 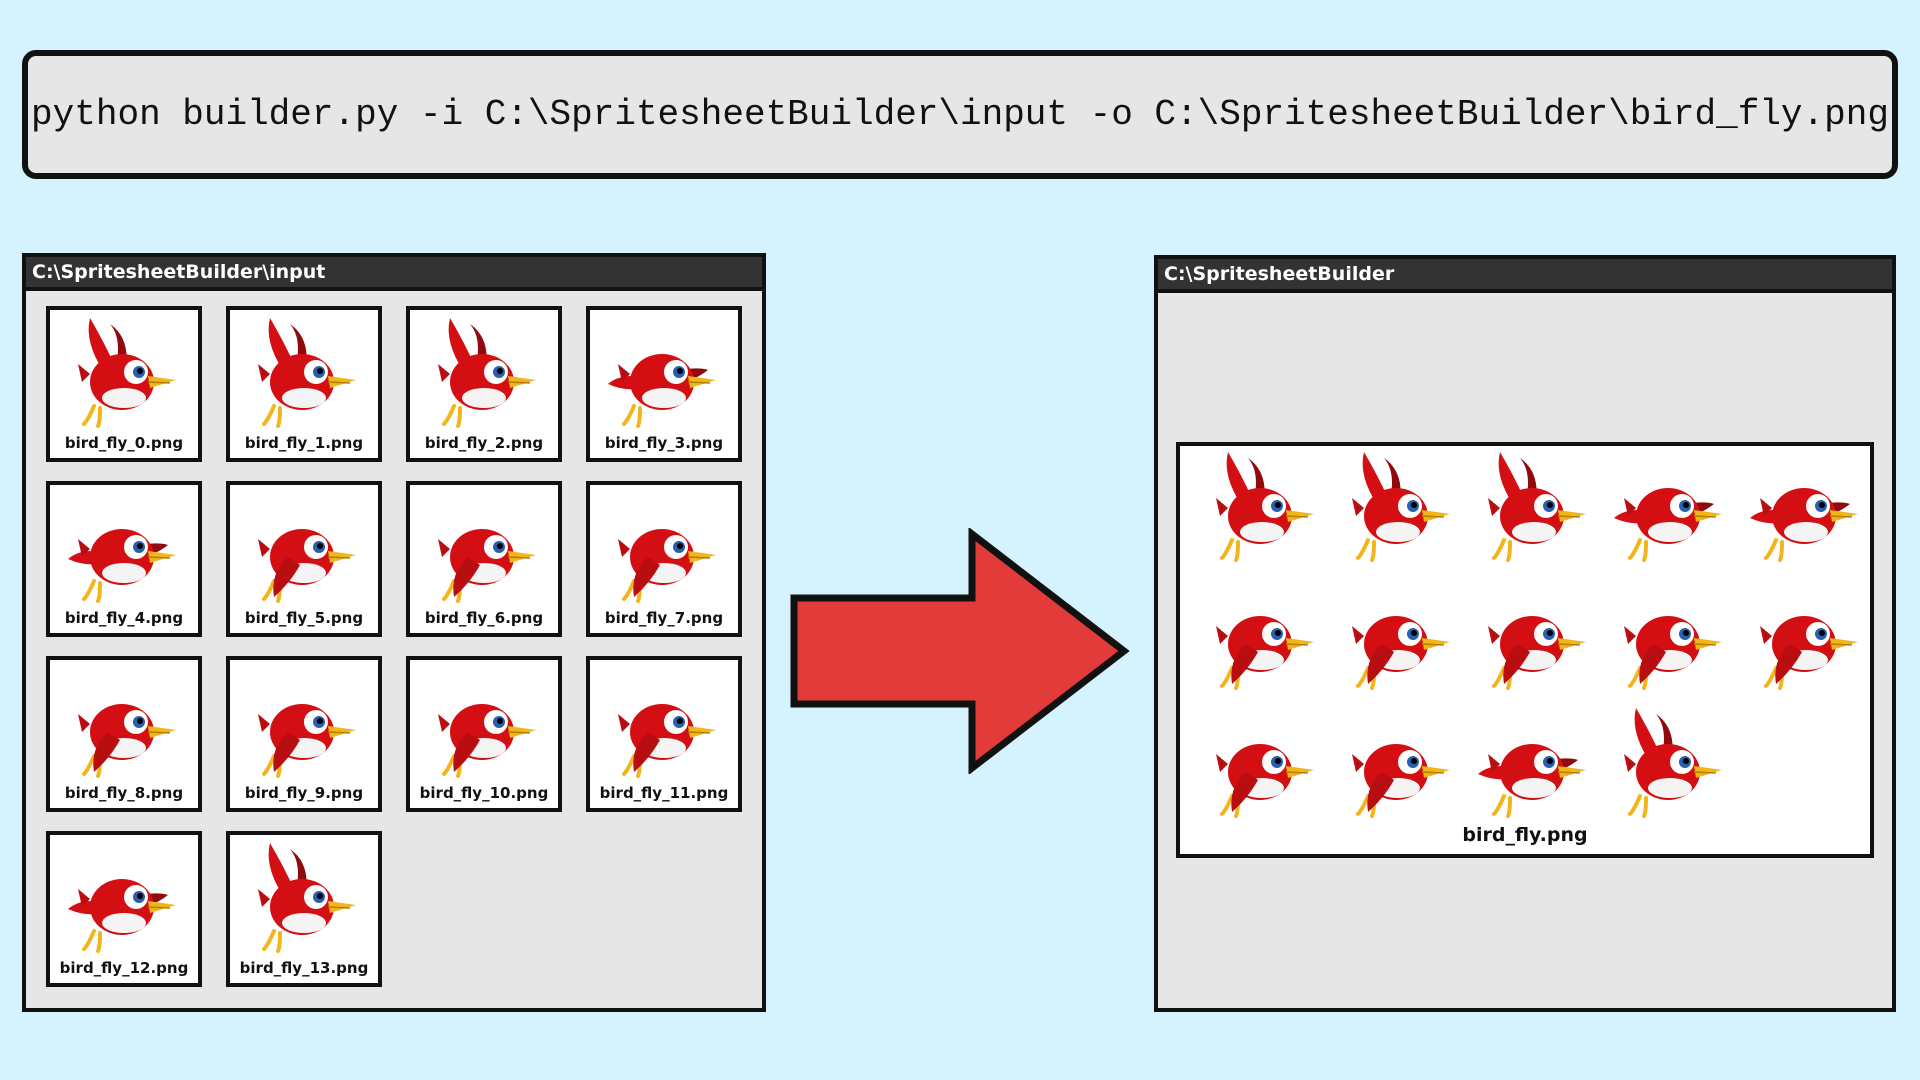 What do you see at coordinates (484, 443) in the screenshot?
I see `file-name: bird_fly_2.png` at bounding box center [484, 443].